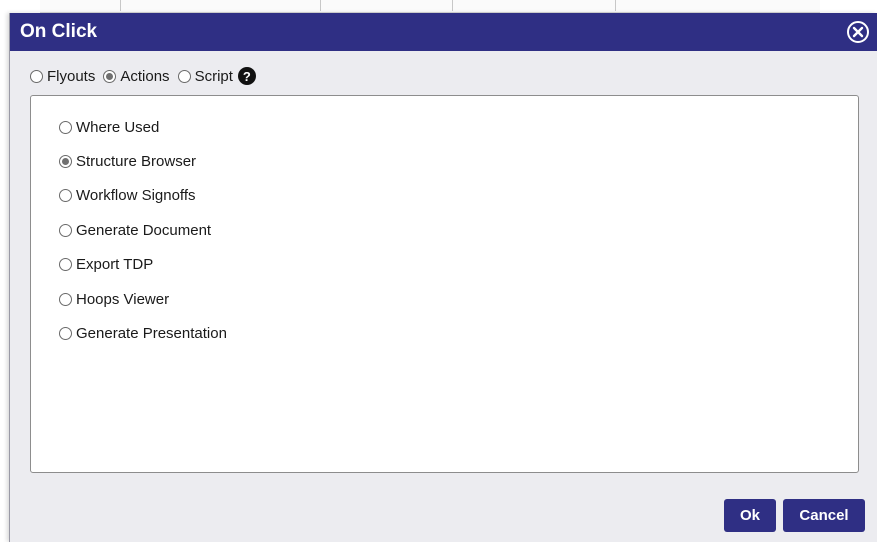 This screenshot has height=542, width=877. I want to click on mode-option-label: Actions, so click(145, 76).